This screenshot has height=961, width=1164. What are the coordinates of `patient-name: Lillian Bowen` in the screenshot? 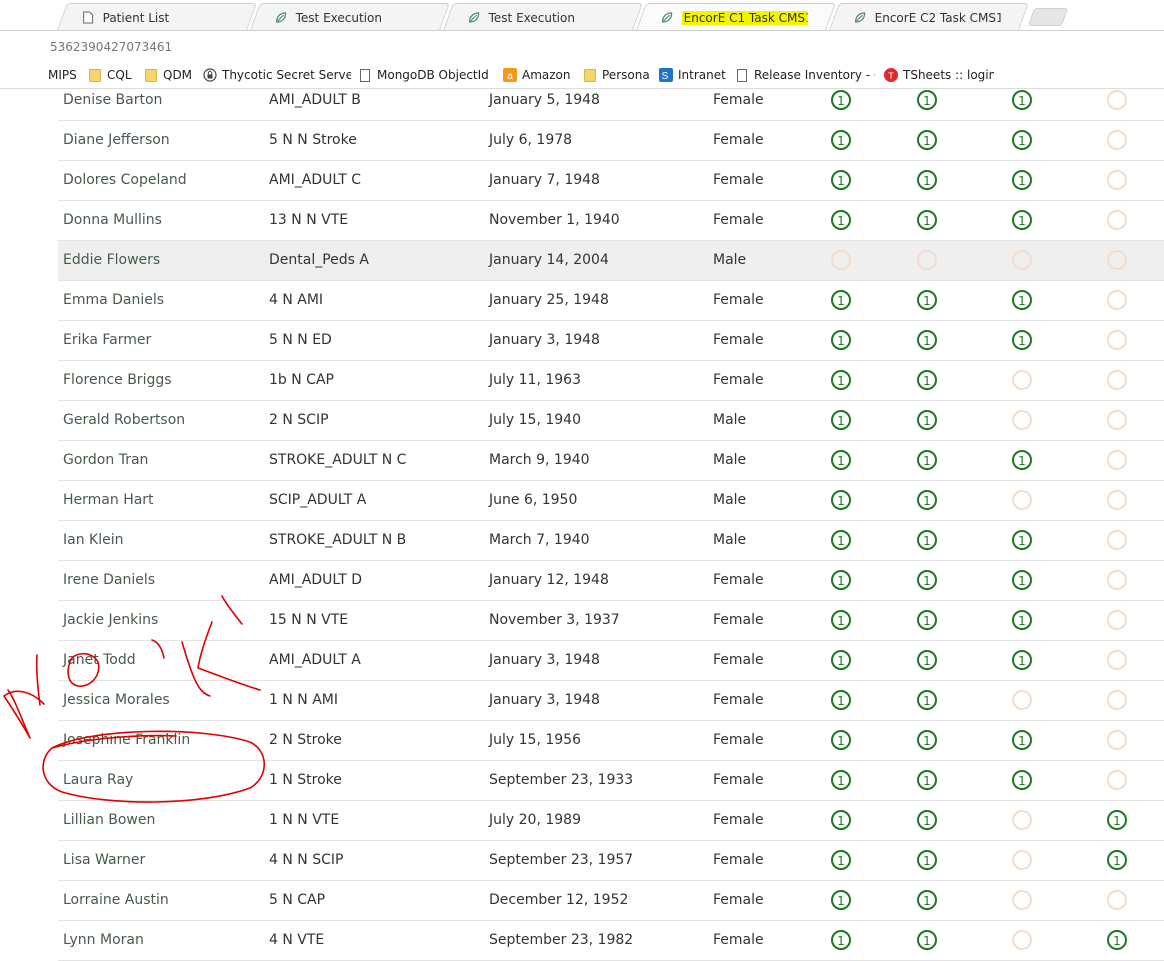 It's located at (109, 820).